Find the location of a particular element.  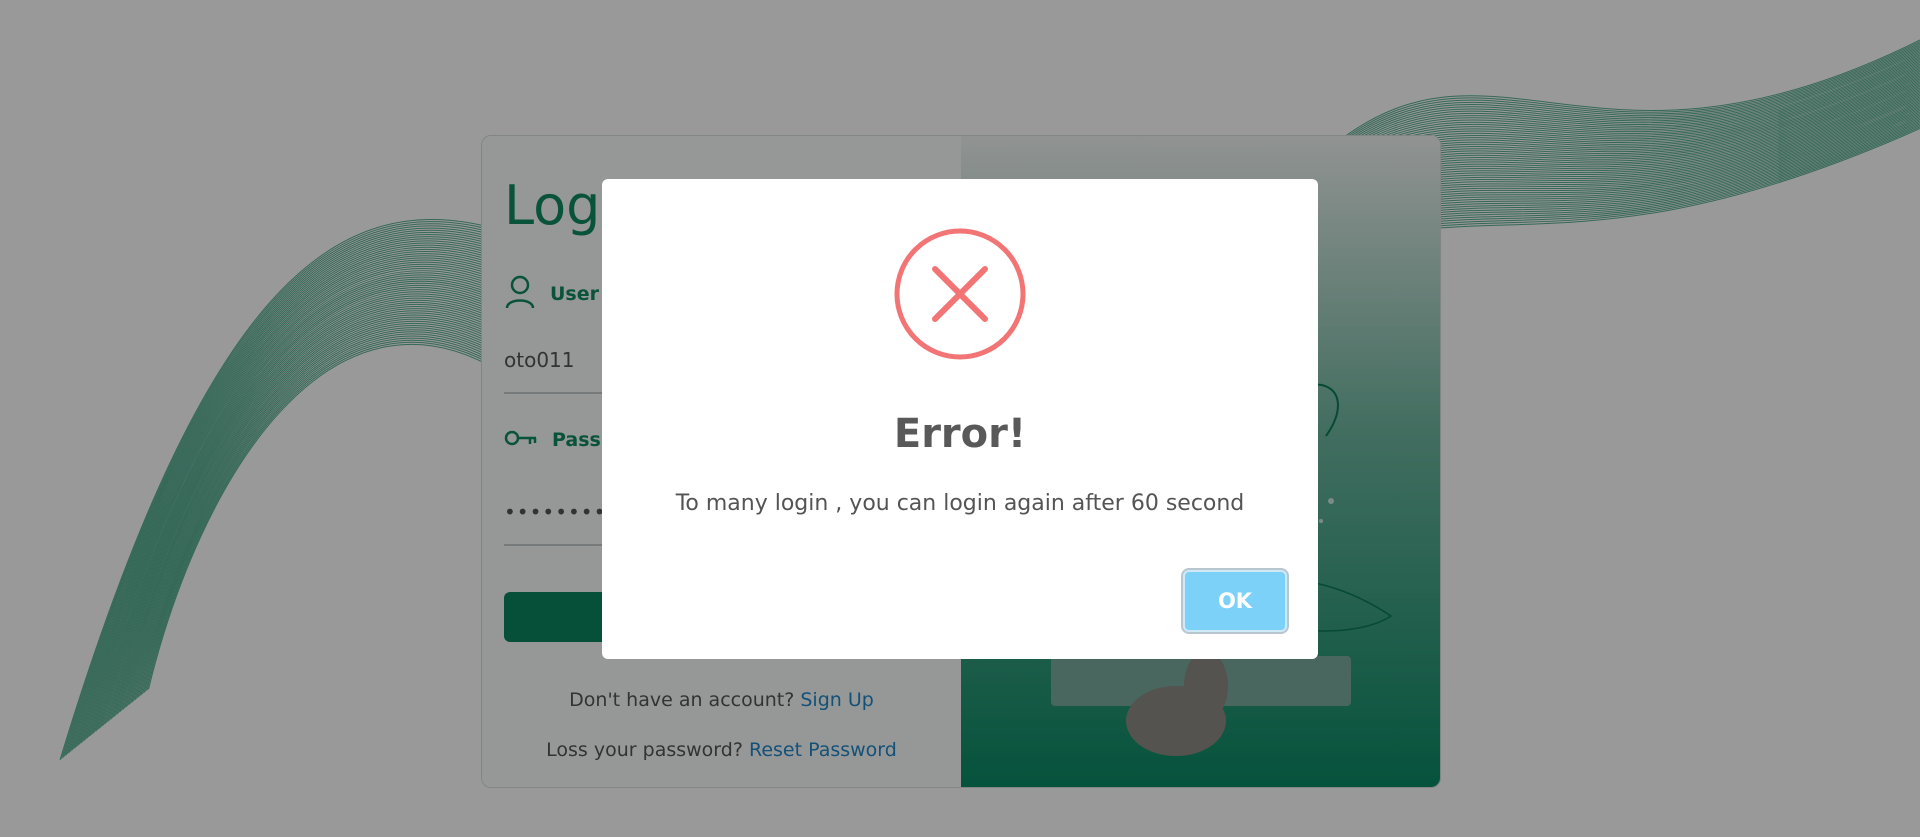

ok-button: OK is located at coordinates (1235, 601).